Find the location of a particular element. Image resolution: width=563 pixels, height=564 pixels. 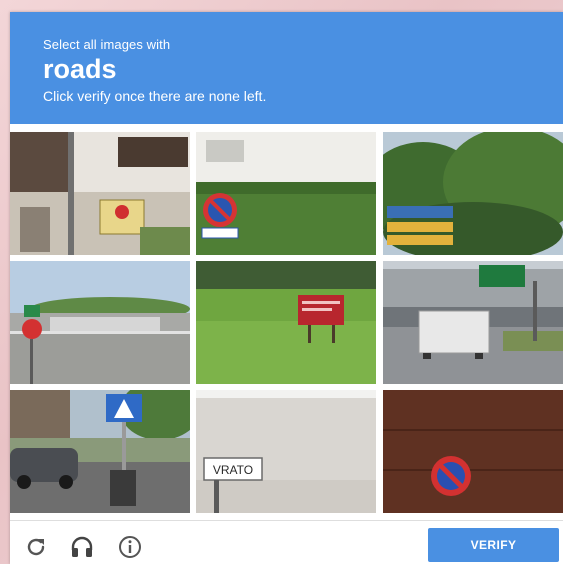

instruction-suffix: Click verify once there are none left. is located at coordinates (155, 96).